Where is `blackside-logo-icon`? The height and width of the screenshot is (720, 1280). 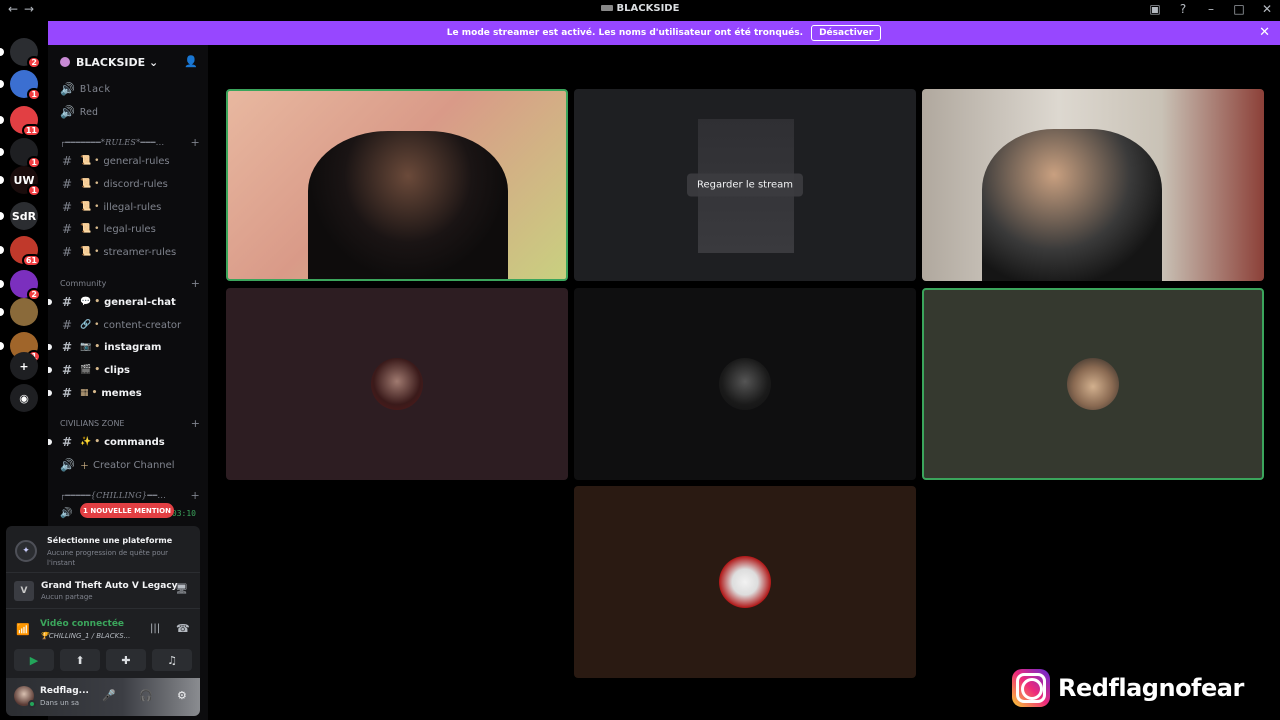 blackside-logo-icon is located at coordinates (606, 8).